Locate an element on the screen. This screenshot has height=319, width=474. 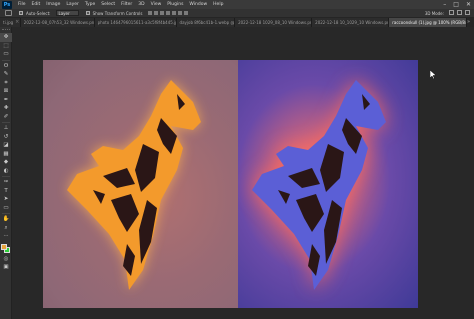
dodge-tool-icon: ◐ is located at coordinates (6, 171).